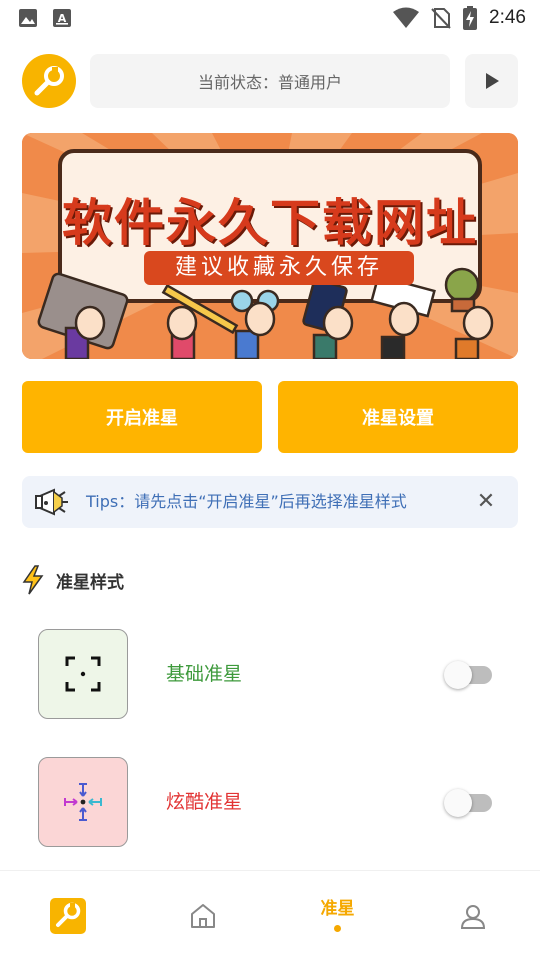 The height and width of the screenshot is (961, 540). What do you see at coordinates (337, 928) in the screenshot?
I see `active-indicator` at bounding box center [337, 928].